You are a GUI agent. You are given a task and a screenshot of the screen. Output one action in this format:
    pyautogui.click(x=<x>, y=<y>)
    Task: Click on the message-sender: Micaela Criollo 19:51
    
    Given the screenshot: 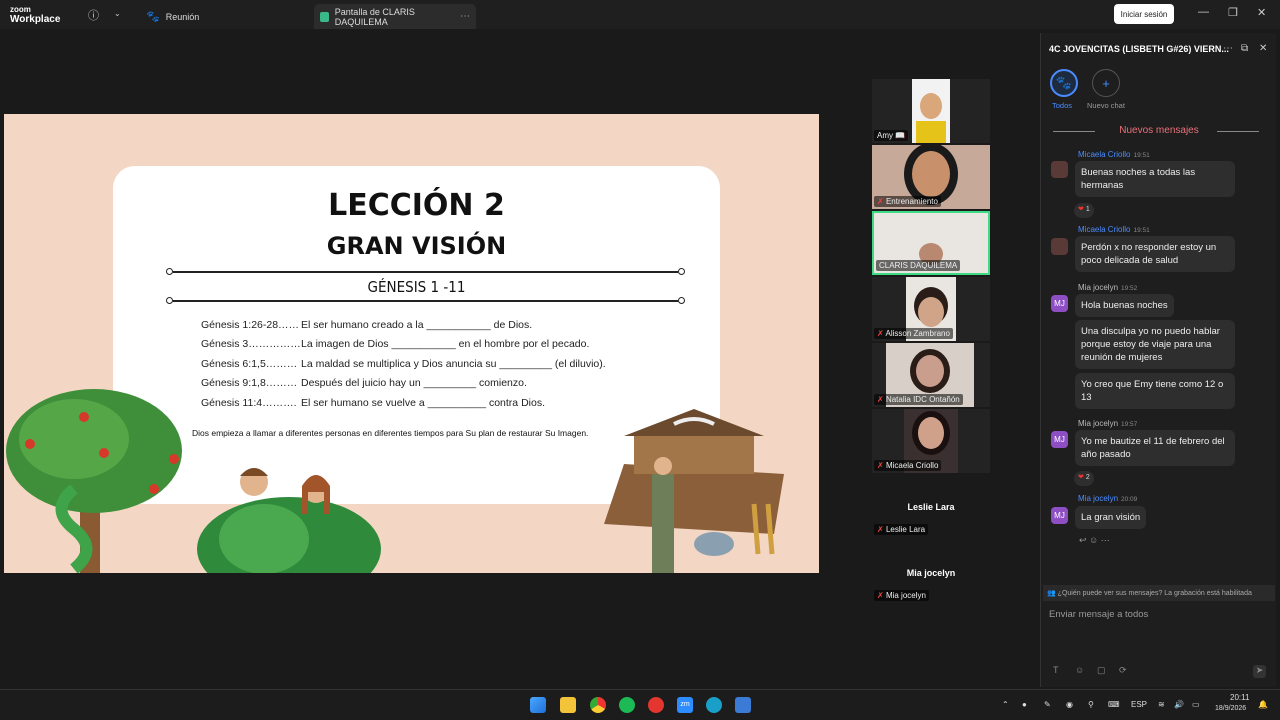 What is the action you would take?
    pyautogui.click(x=1114, y=229)
    